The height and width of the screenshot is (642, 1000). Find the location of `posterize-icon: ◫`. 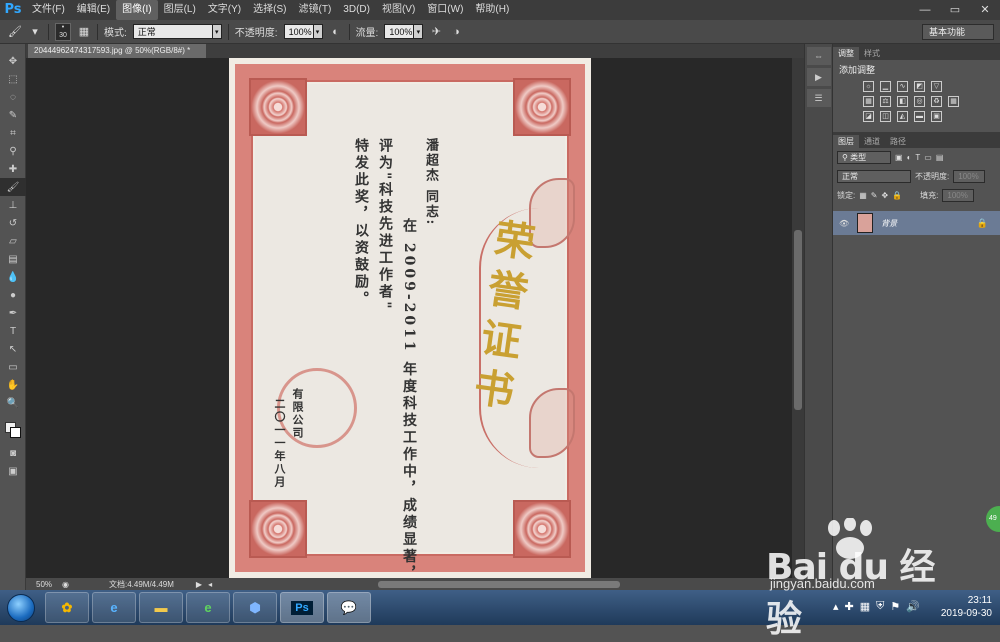

posterize-icon: ◫ is located at coordinates (885, 116).